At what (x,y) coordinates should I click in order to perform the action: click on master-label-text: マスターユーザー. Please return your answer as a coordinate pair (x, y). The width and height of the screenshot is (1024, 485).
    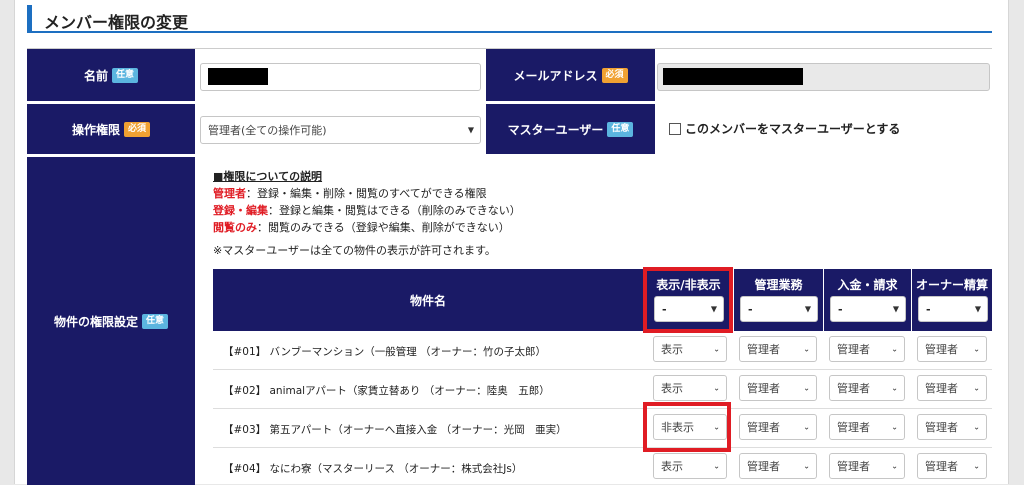
    Looking at the image, I should click on (555, 129).